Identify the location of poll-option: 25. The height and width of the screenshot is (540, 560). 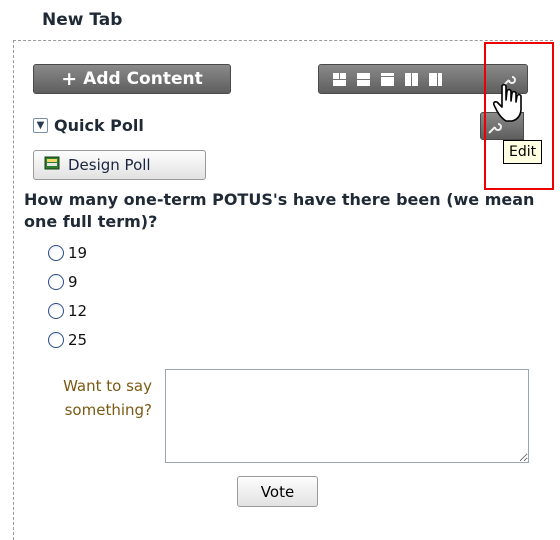
(67, 340).